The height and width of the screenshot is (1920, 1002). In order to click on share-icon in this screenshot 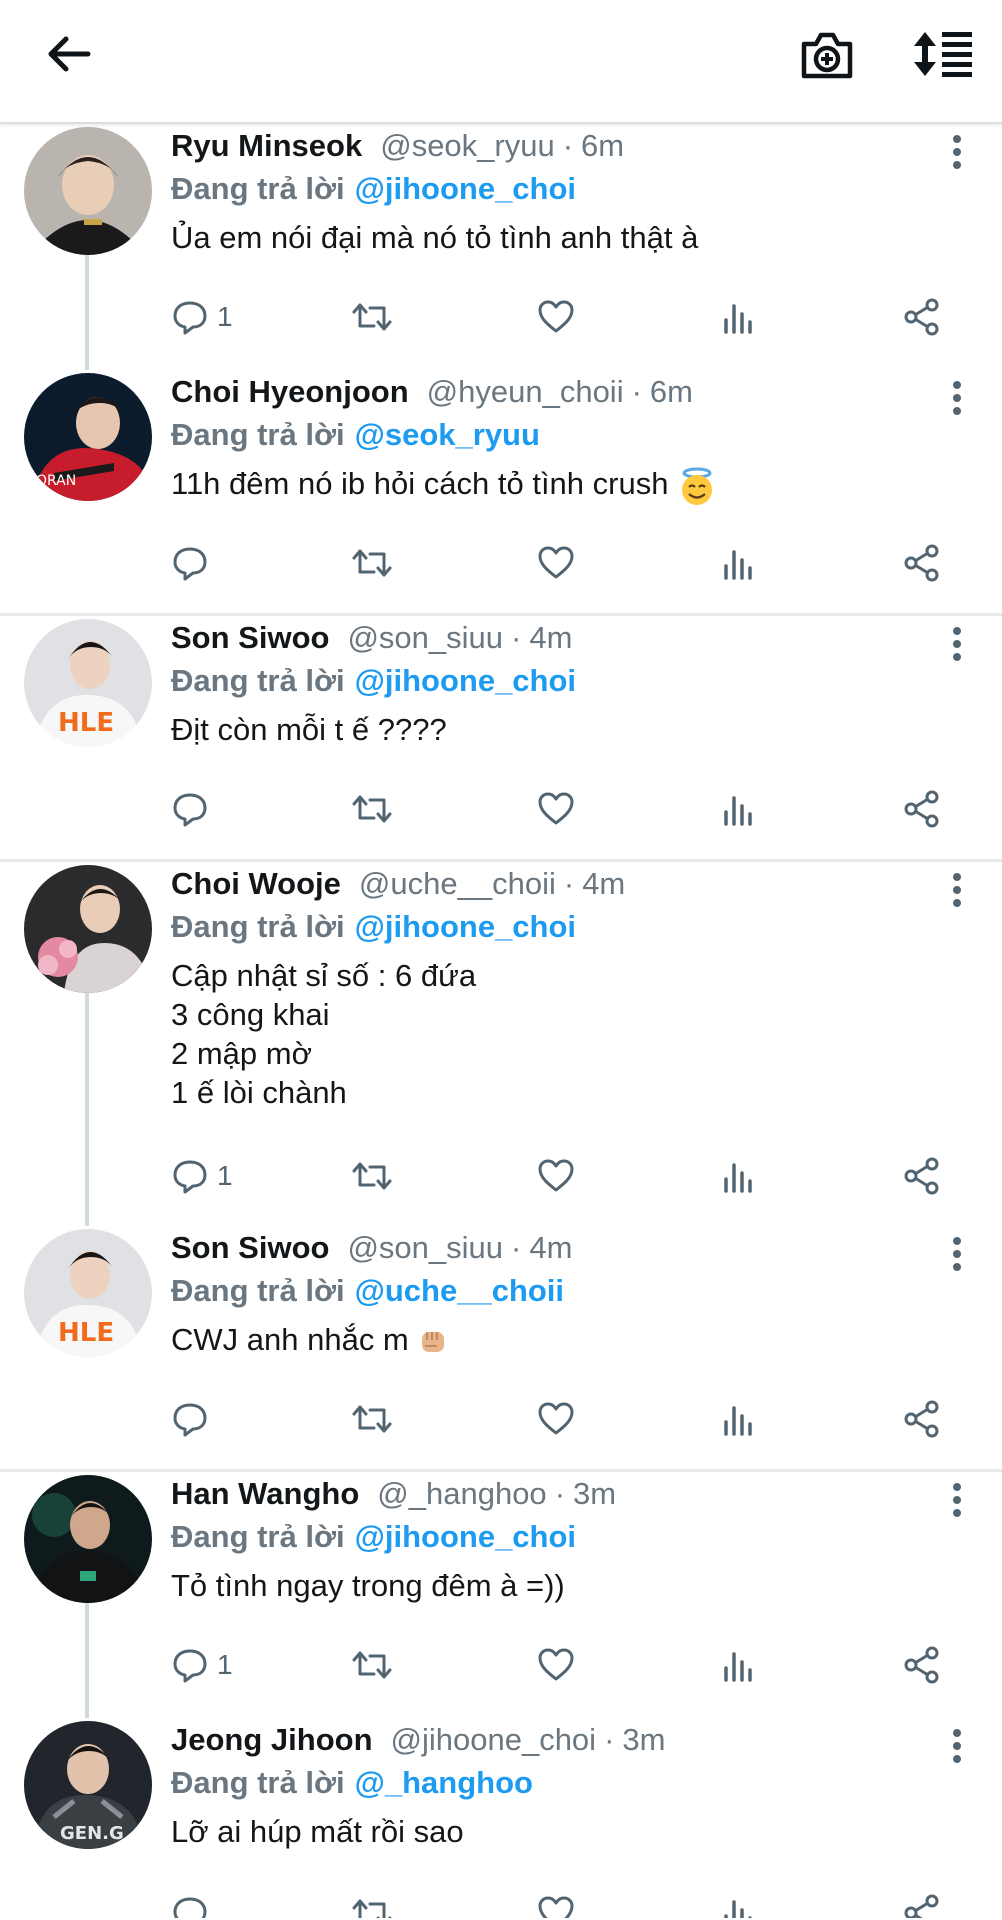, I will do `click(921, 809)`.